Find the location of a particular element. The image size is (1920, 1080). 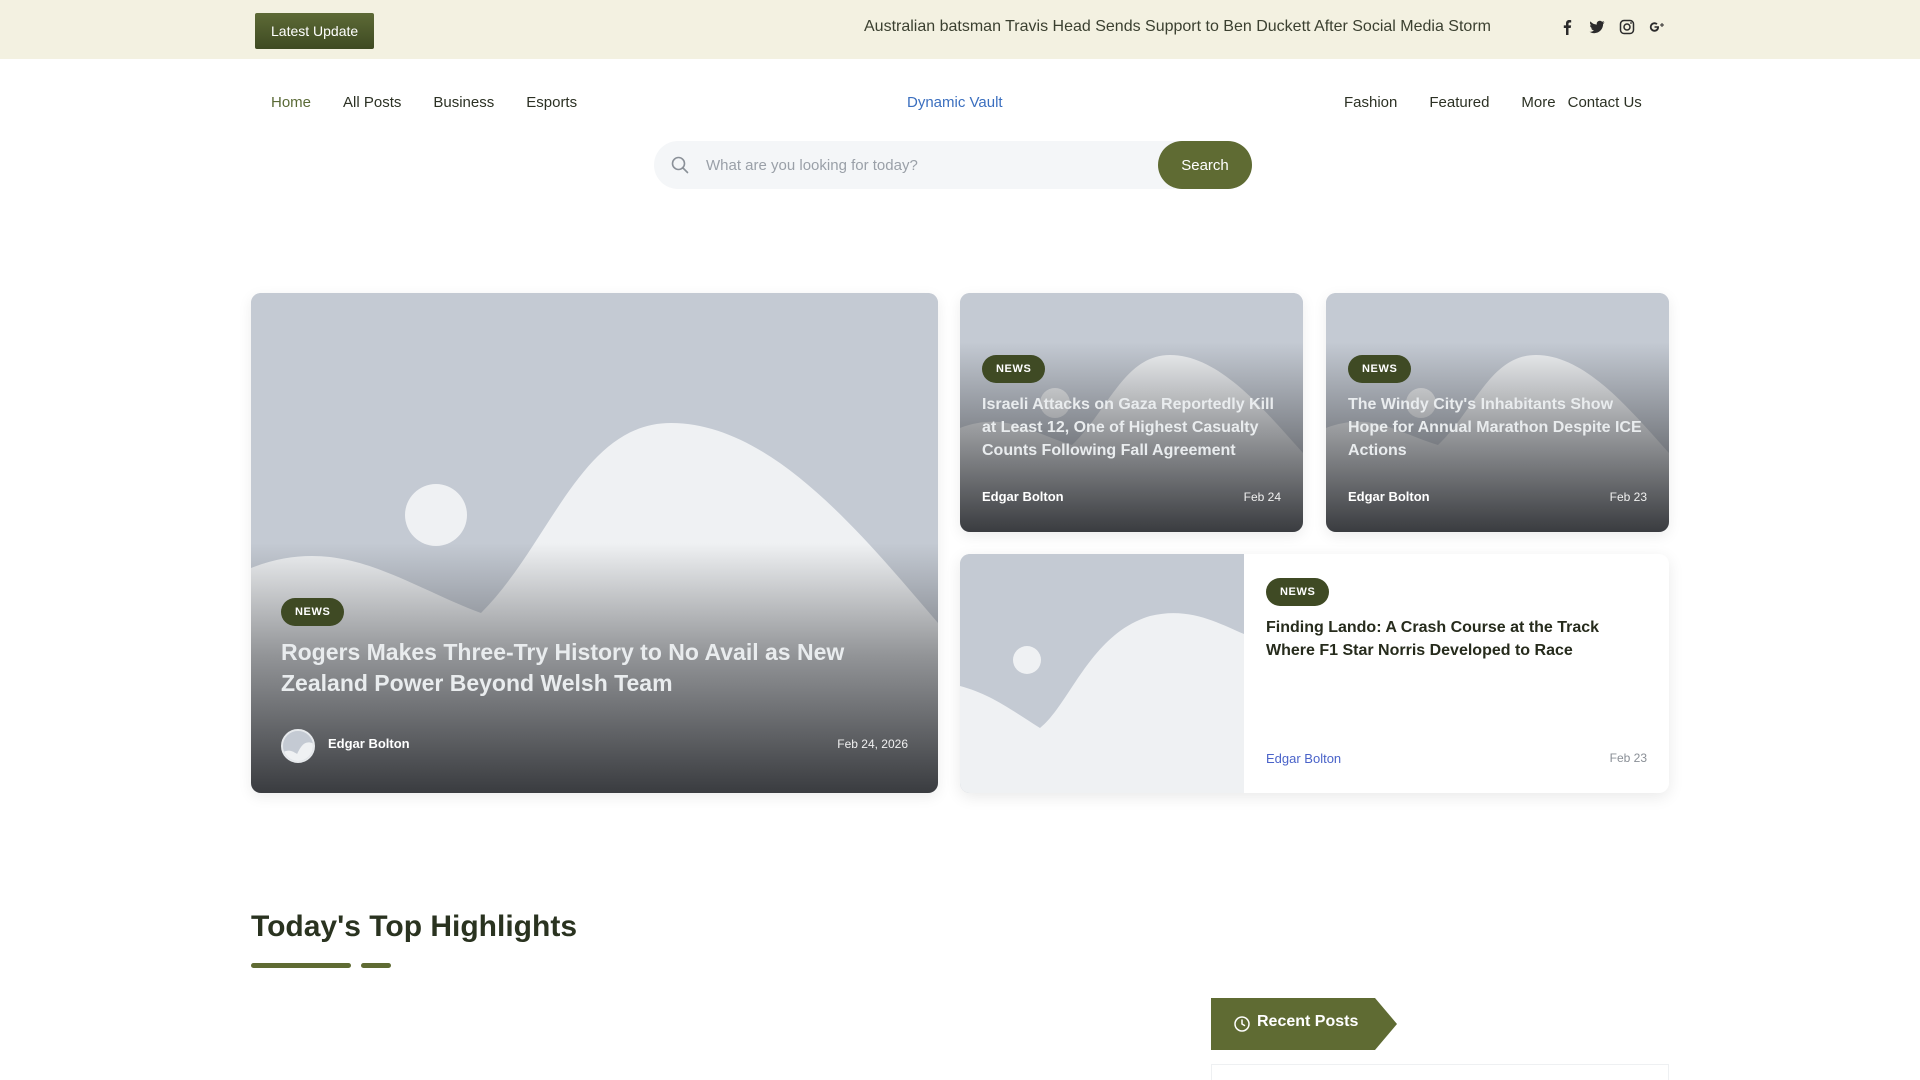

search-icon is located at coordinates (680, 165).